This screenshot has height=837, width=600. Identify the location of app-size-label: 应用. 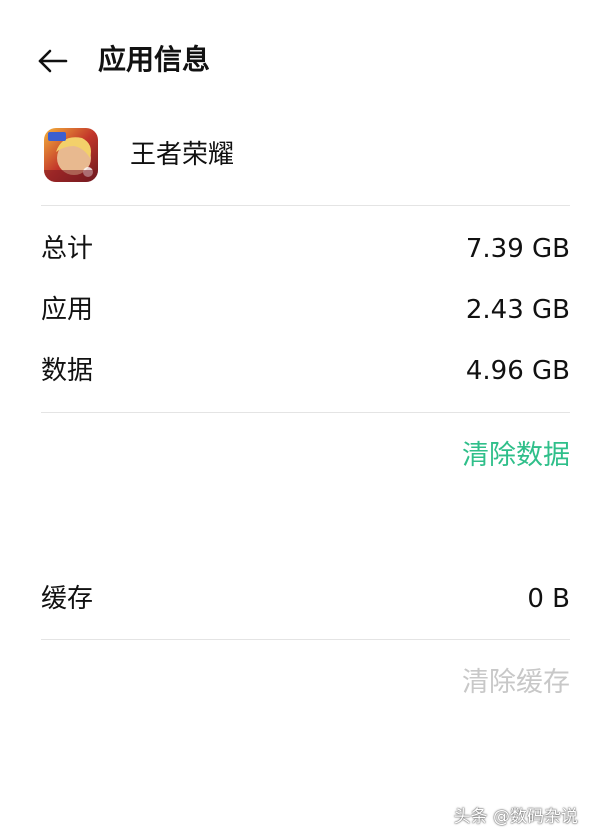
(67, 310).